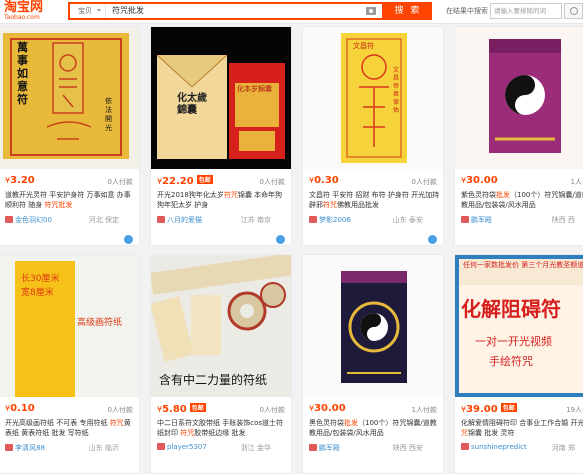 Image resolution: width=583 pixels, height=474 pixels. Describe the element at coordinates (85, 11) in the screenshot. I see `search-category-label: 宝贝` at that location.